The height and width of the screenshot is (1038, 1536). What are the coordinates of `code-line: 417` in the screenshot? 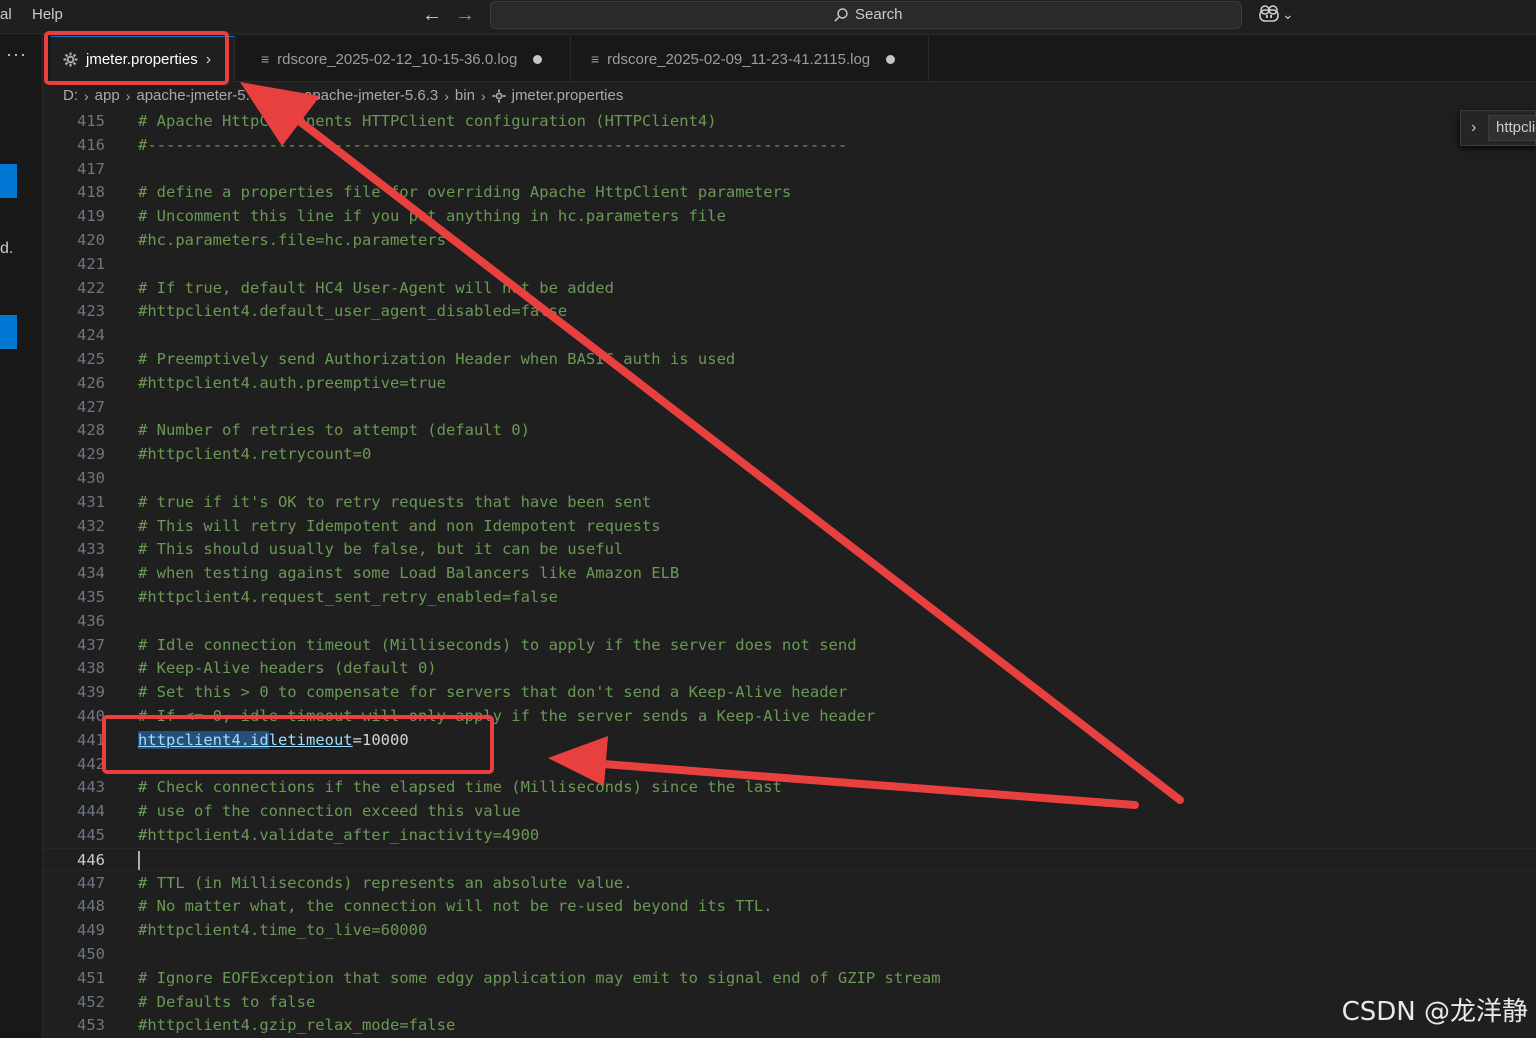 It's located at (789, 169).